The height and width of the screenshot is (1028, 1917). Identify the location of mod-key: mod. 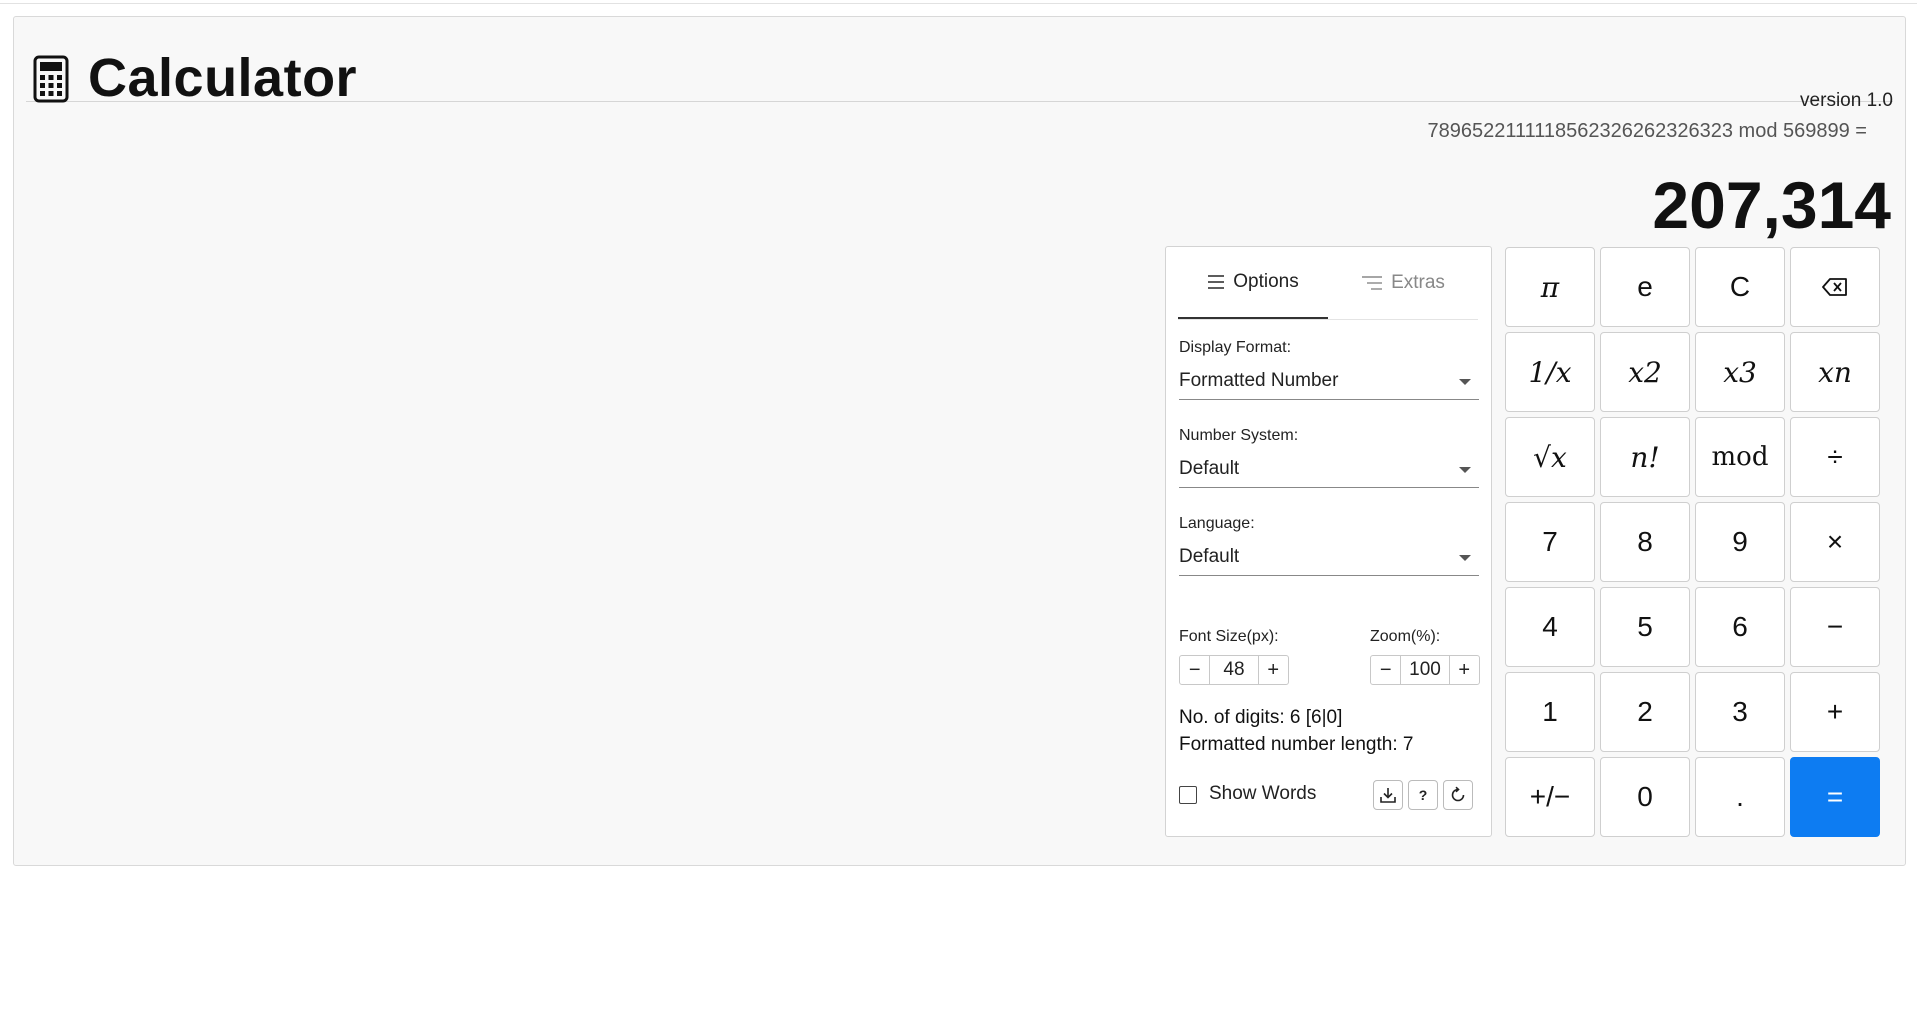
(1740, 457).